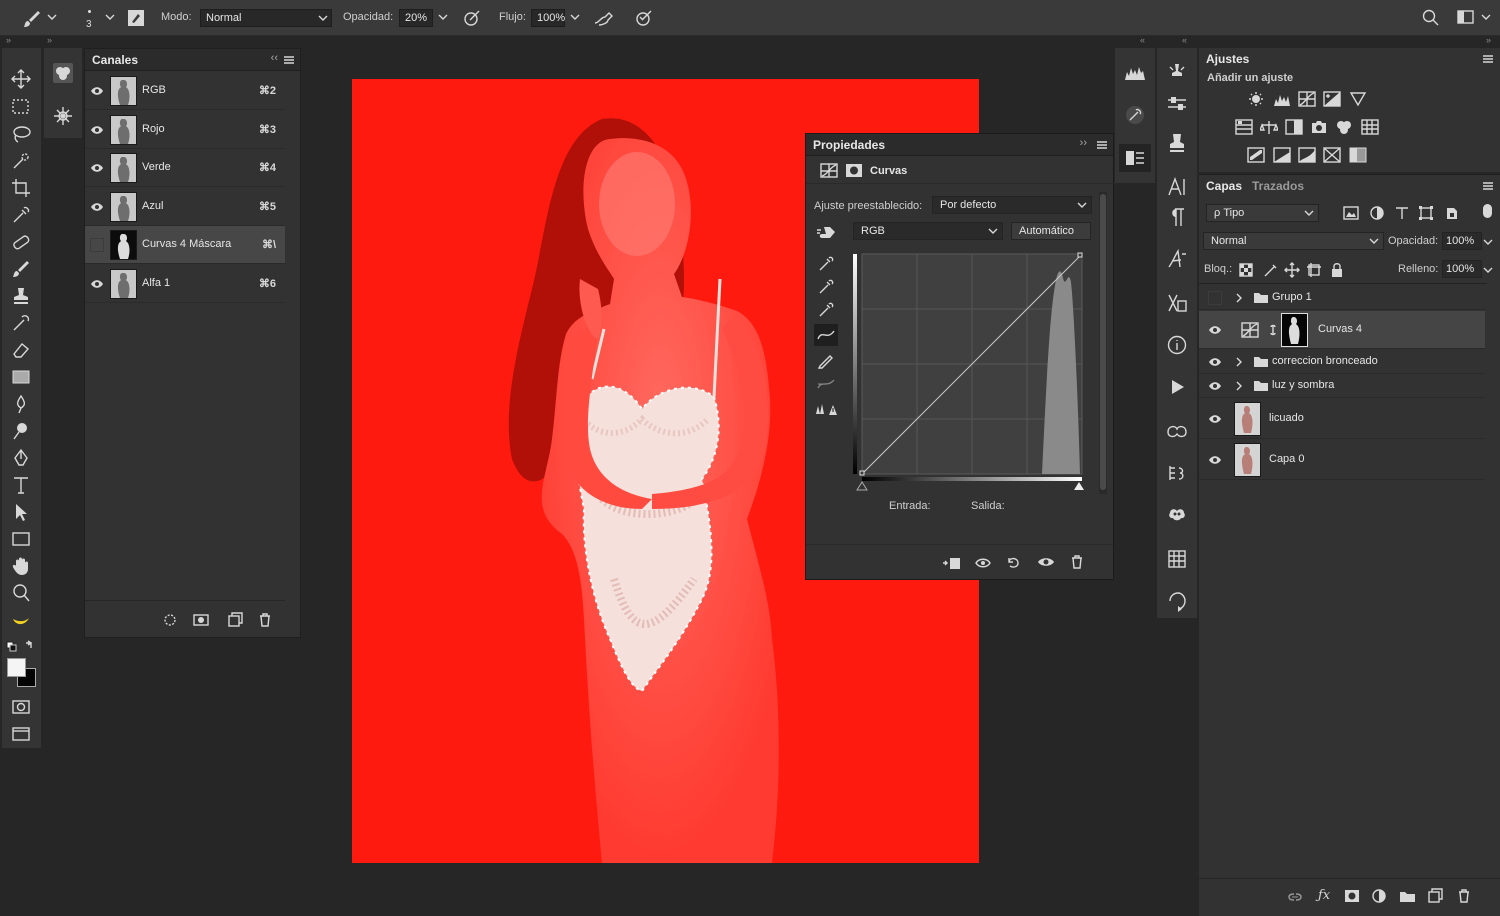 The image size is (1500, 916). What do you see at coordinates (1177, 515) in the screenshot?
I see `3d-icon` at bounding box center [1177, 515].